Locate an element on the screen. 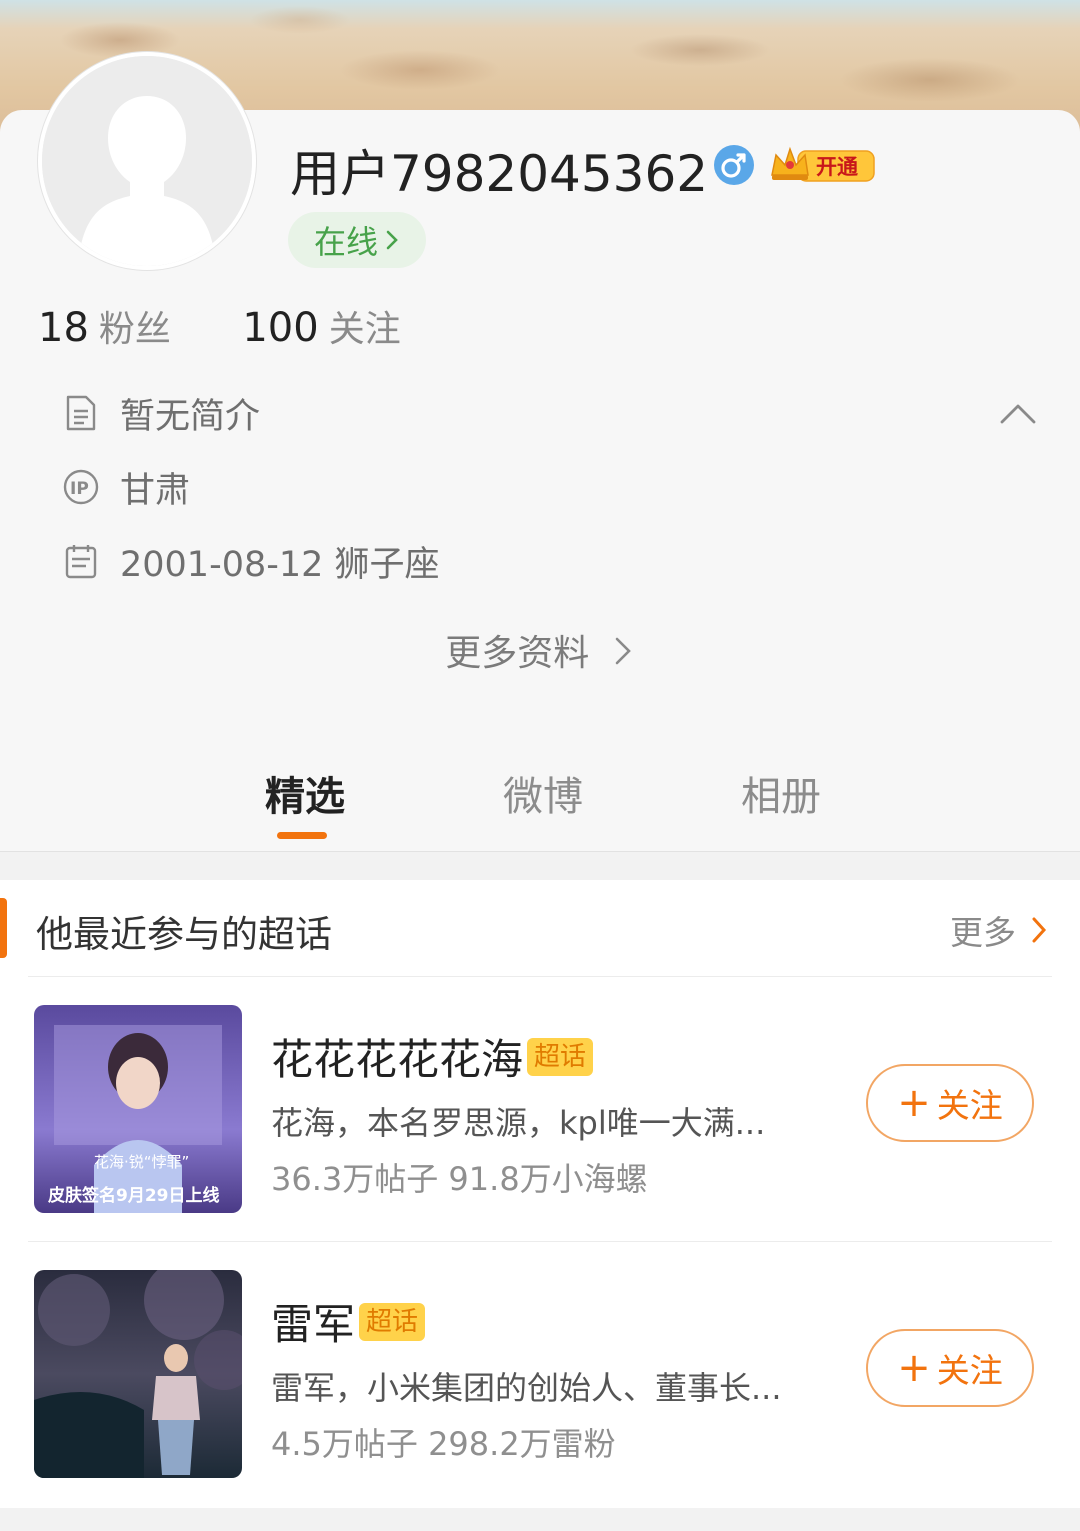  topic-name-text: 花花花花花海 is located at coordinates (397, 1059).